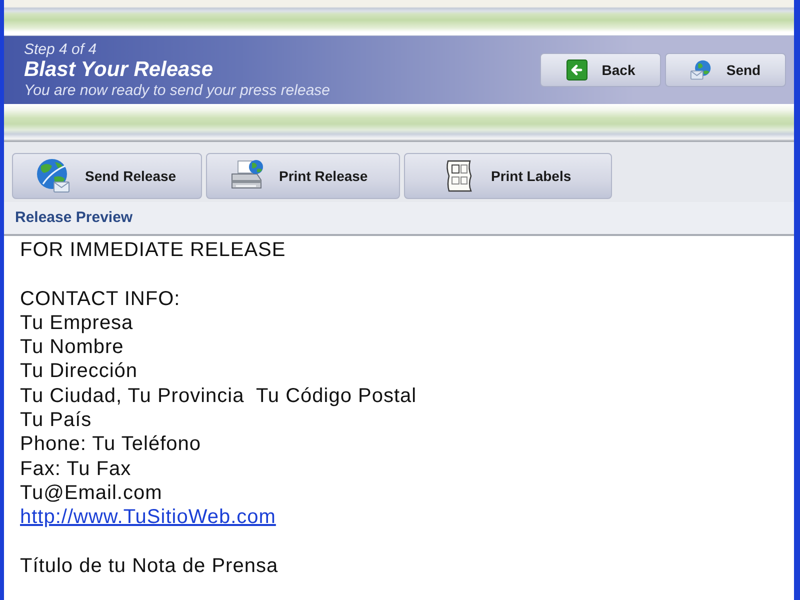  Describe the element at coordinates (218, 396) in the screenshot. I see `release-text-line: Tu Ciudad, Tu Provincia Tu Código Postal` at that location.